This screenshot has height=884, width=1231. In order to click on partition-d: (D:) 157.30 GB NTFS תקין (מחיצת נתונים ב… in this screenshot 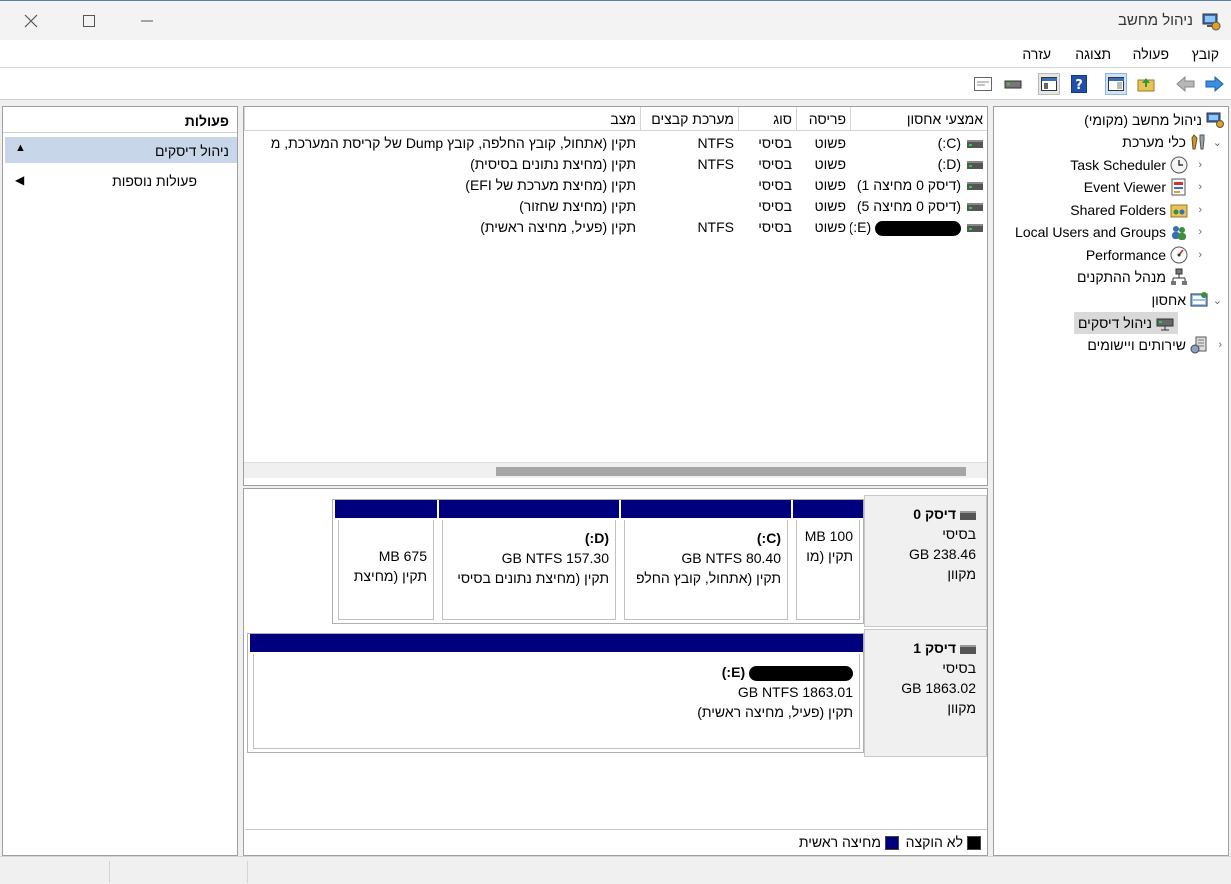, I will do `click(529, 561)`.